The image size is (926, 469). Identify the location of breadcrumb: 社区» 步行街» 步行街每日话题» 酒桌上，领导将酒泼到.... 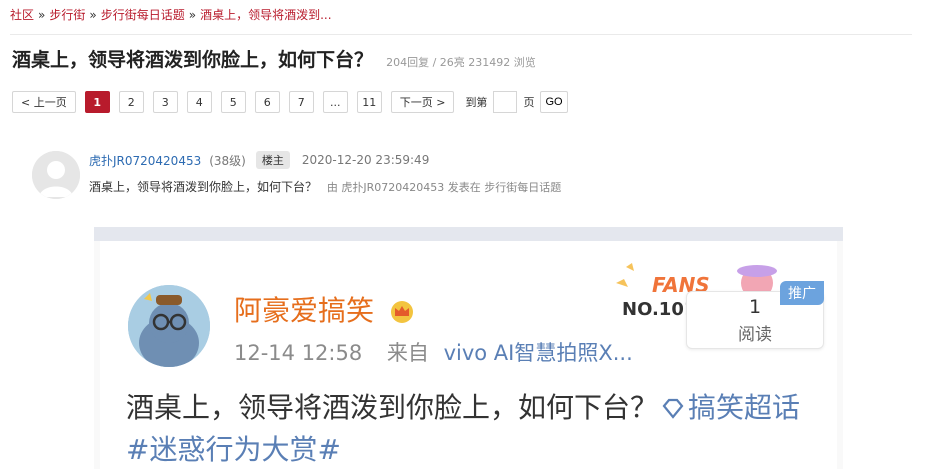
(171, 14).